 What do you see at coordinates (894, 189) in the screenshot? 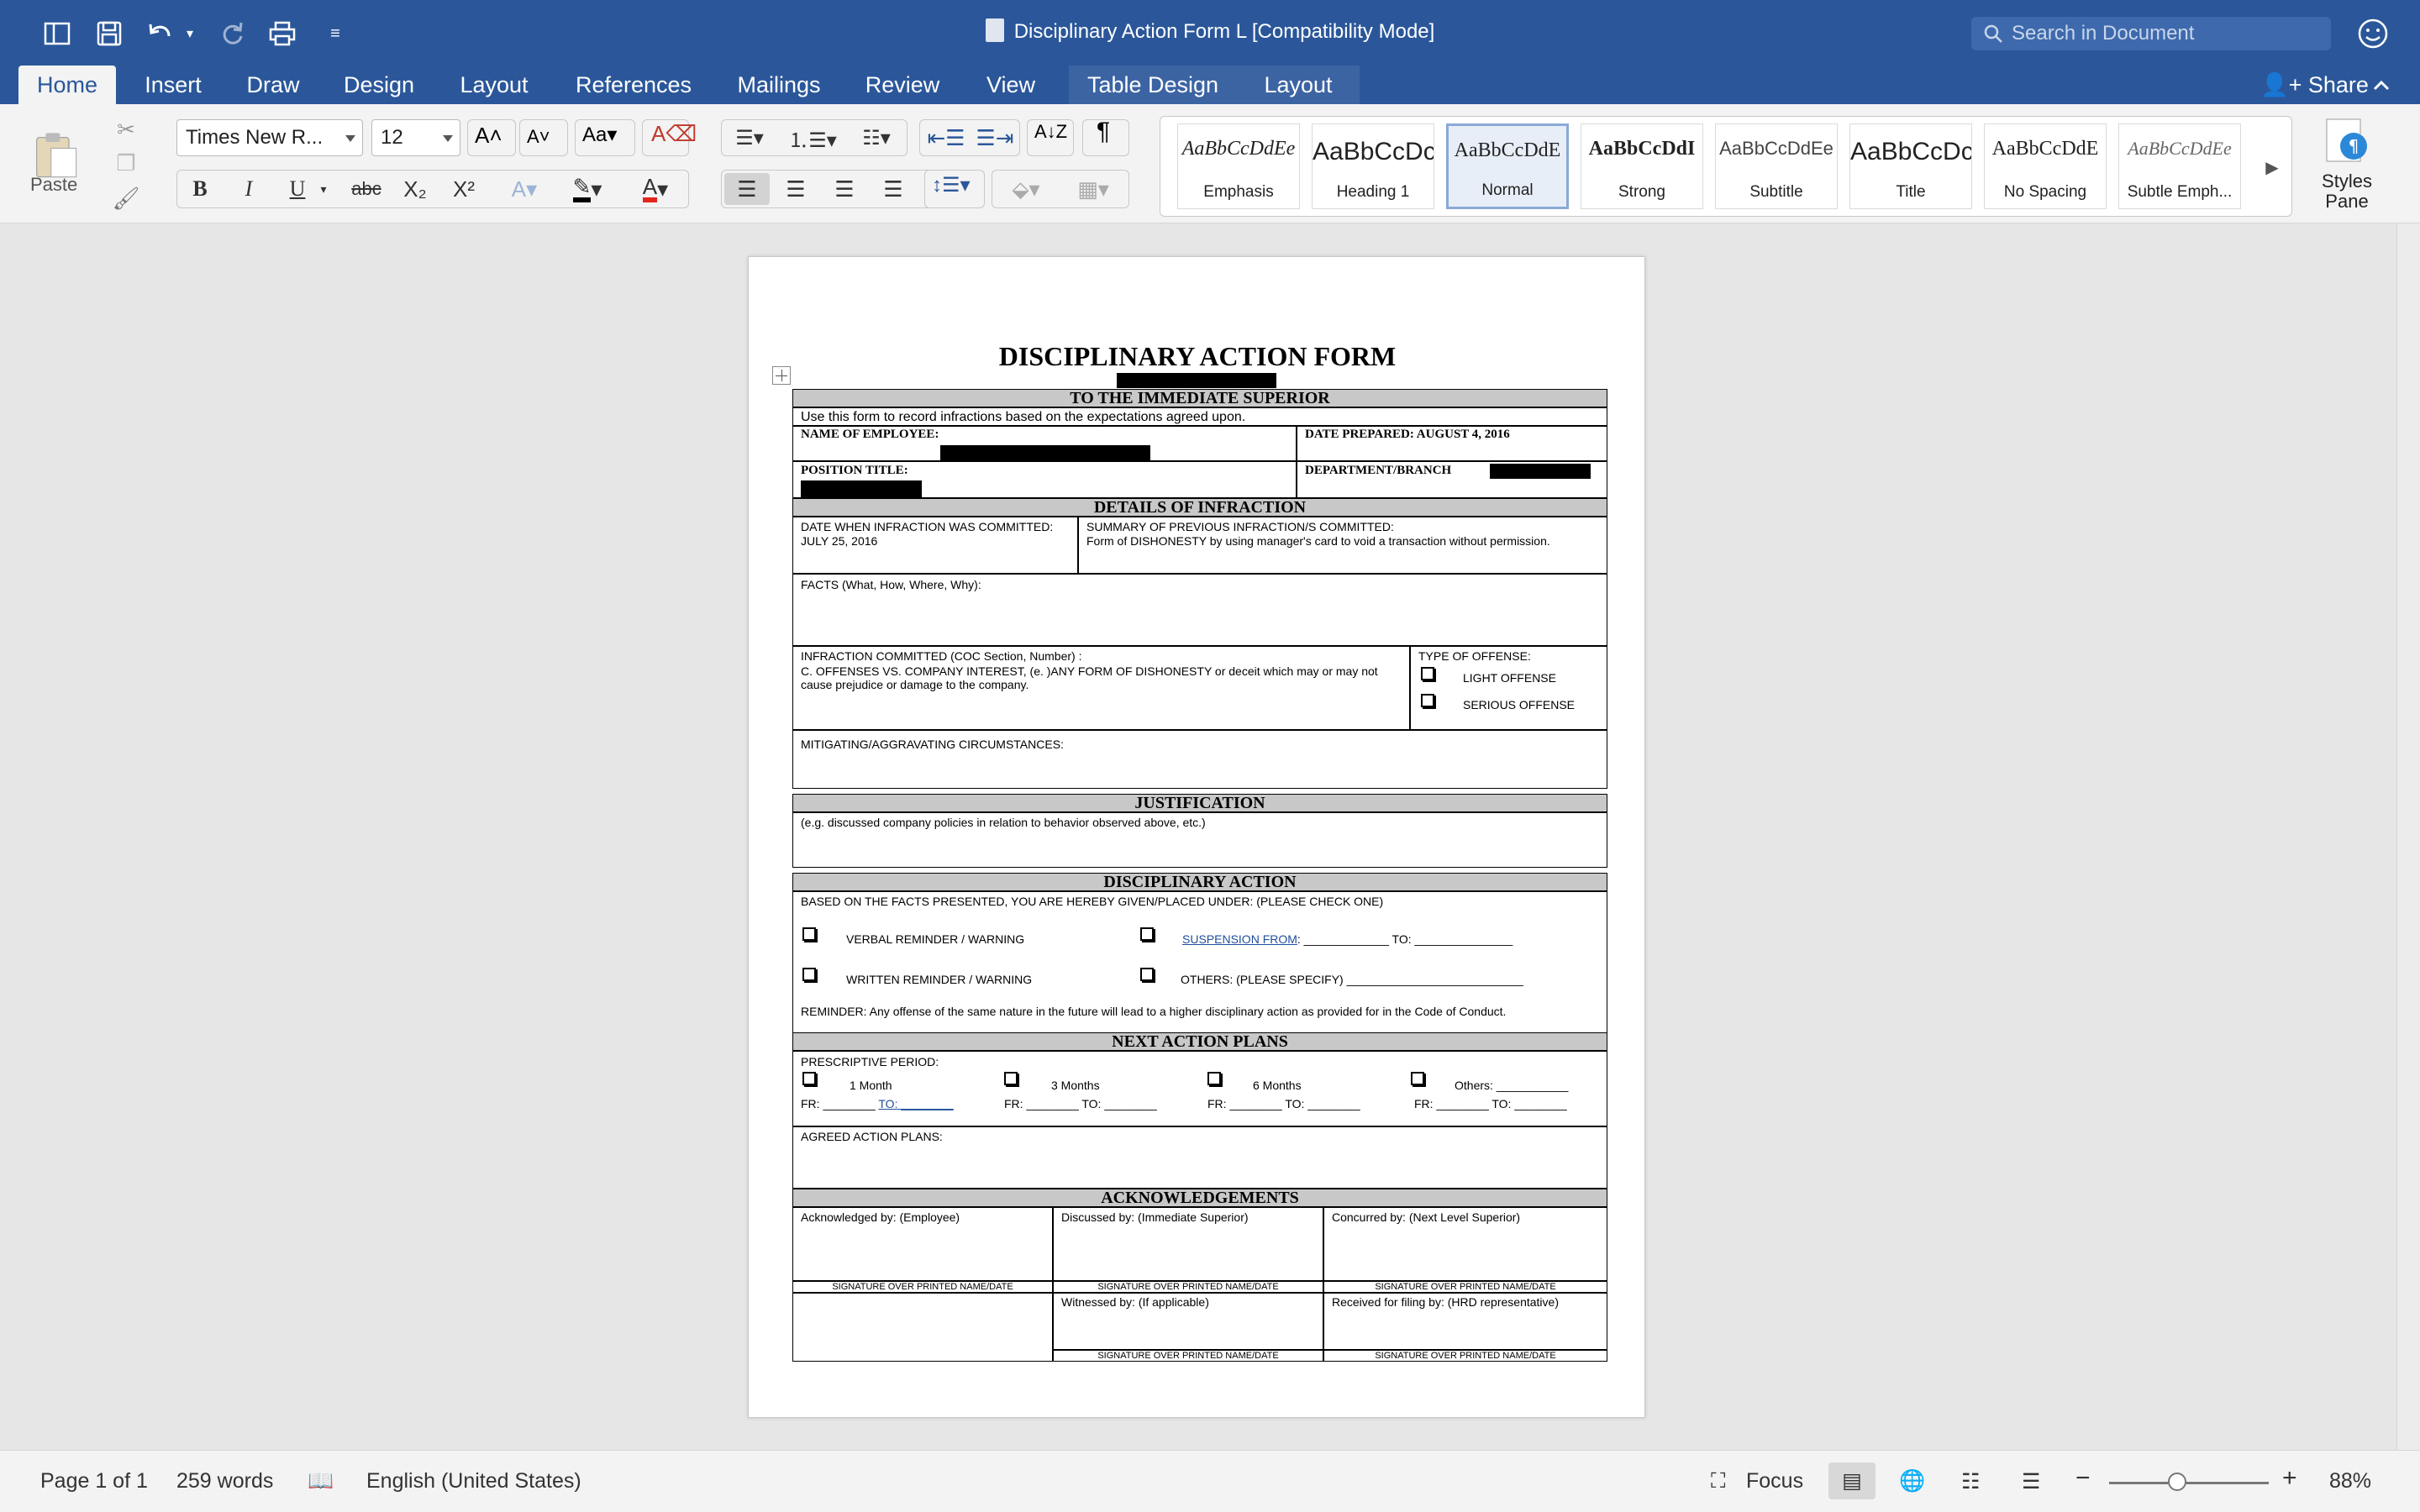
I see `justify-icon: ☰` at bounding box center [894, 189].